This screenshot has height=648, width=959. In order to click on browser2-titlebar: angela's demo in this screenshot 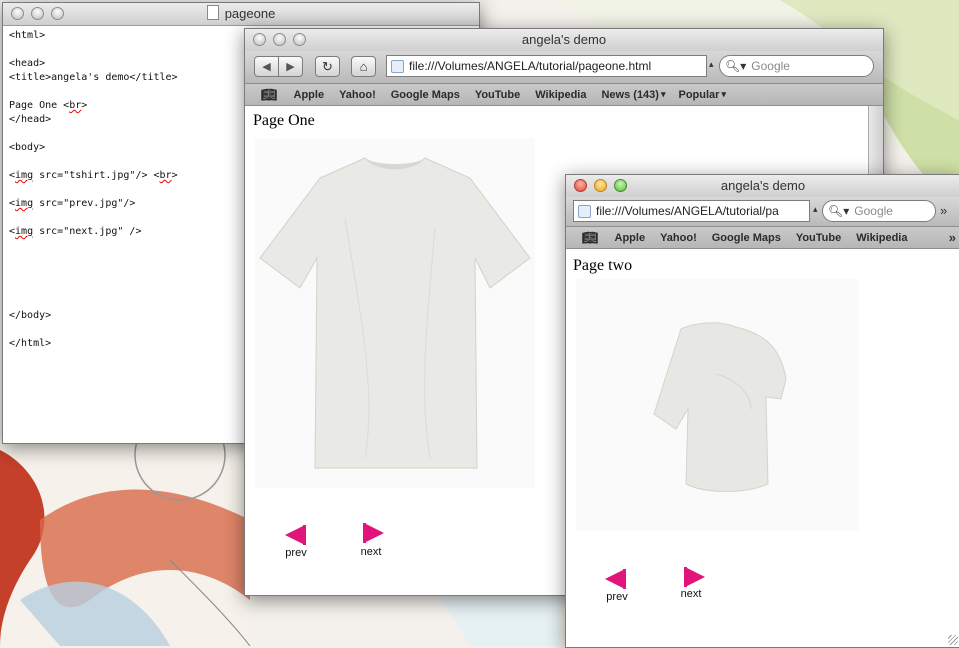, I will do `click(762, 186)`.